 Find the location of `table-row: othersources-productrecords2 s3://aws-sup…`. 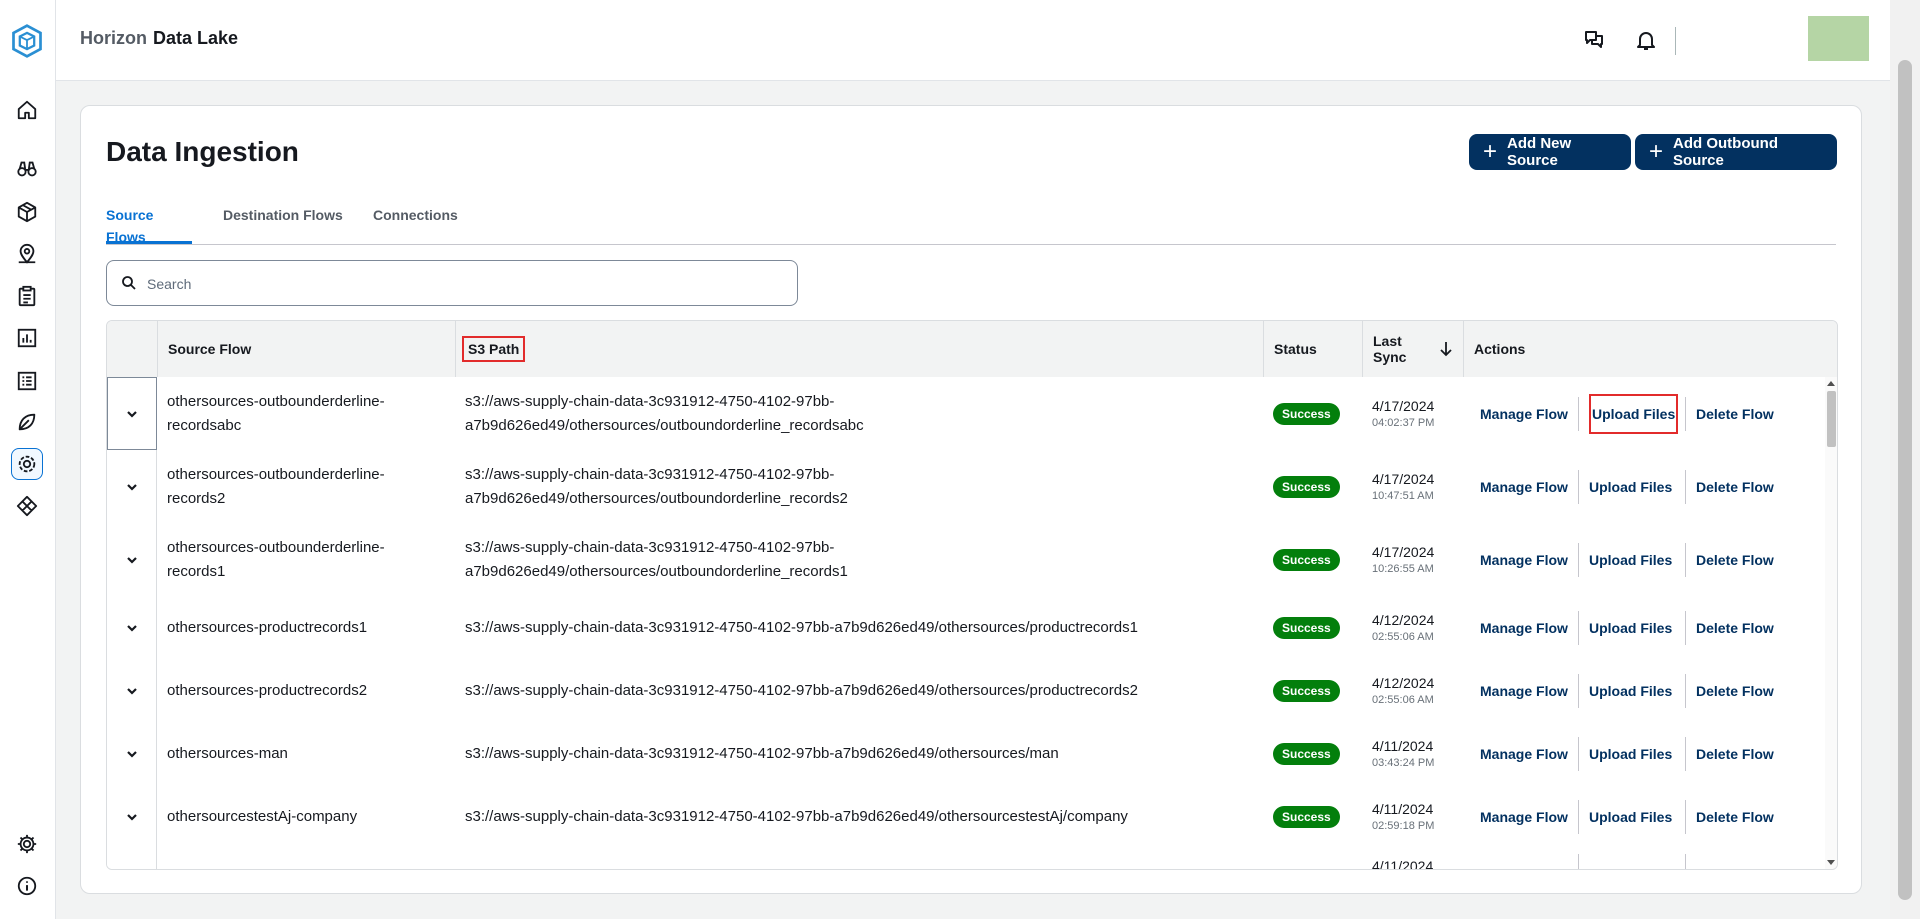

table-row: othersources-productrecords2 s3://aws-sup… is located at coordinates (967, 691).